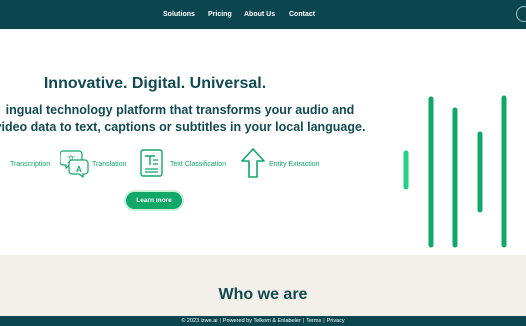  I want to click on feature-label: Translation, so click(109, 164).